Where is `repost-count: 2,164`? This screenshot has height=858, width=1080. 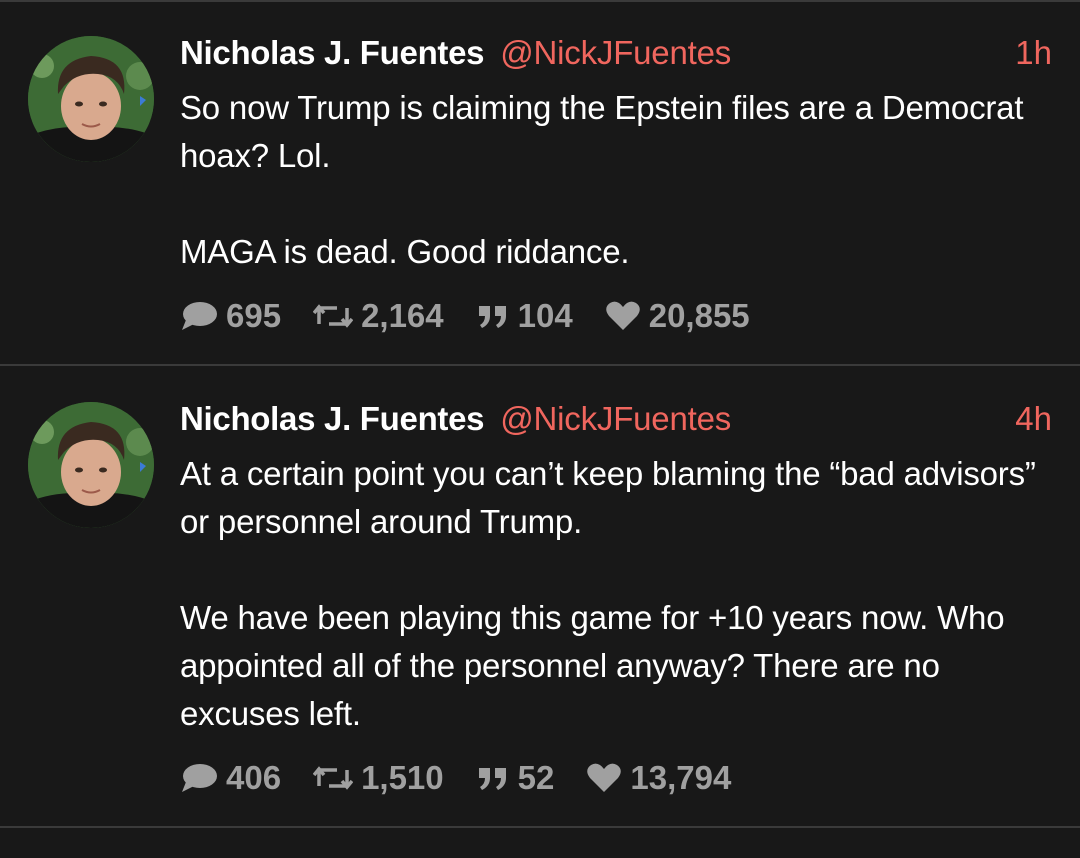
repost-count: 2,164 is located at coordinates (402, 315).